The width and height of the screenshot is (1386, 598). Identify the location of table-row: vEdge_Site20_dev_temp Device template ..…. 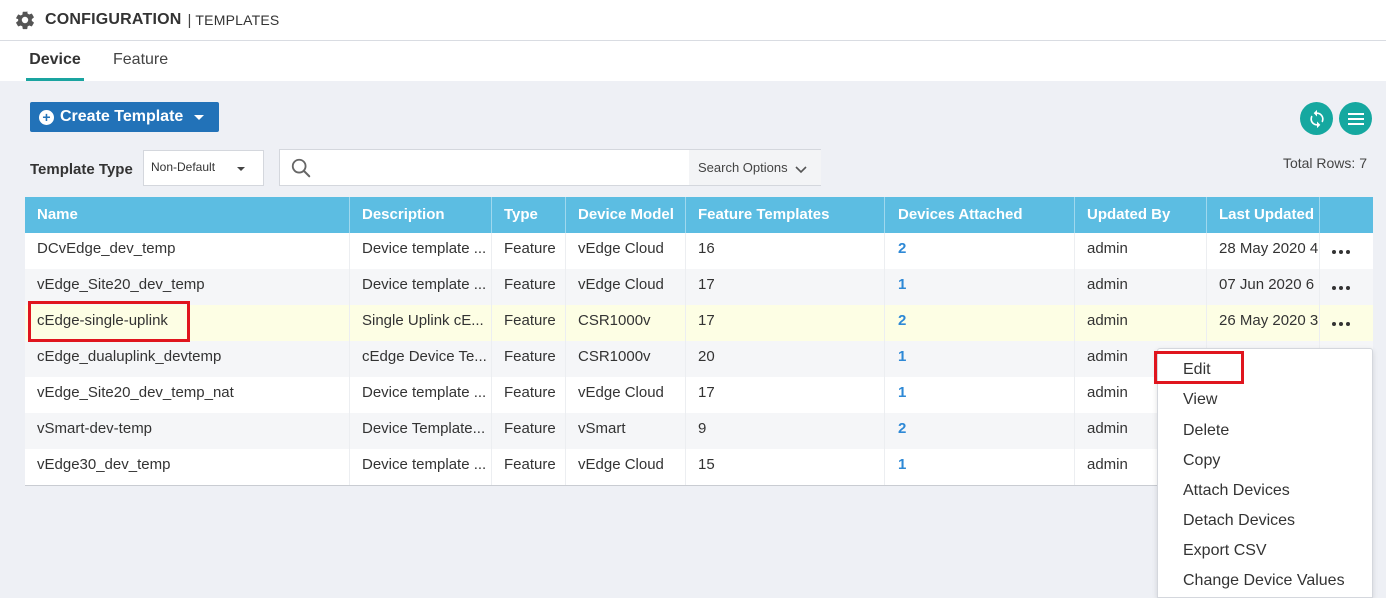
(699, 287).